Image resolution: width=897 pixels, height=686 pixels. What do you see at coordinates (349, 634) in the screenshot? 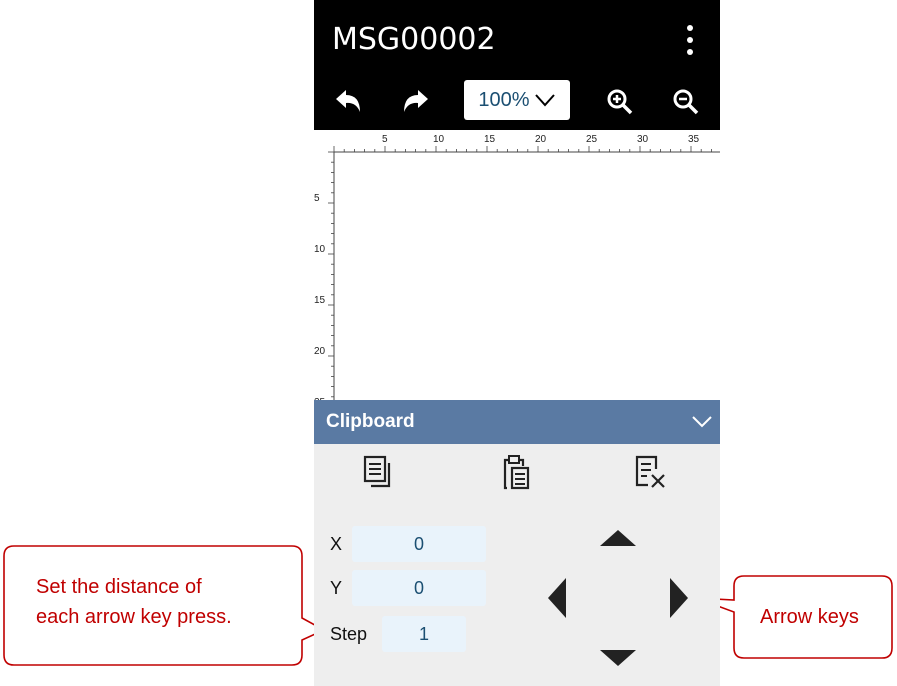
I see `step-label: Step` at bounding box center [349, 634].